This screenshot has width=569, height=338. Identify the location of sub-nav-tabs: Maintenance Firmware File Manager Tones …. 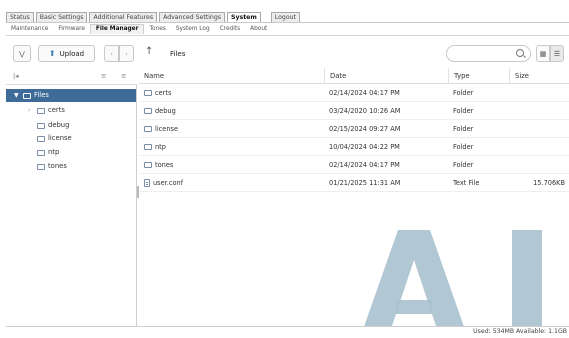
(287, 29).